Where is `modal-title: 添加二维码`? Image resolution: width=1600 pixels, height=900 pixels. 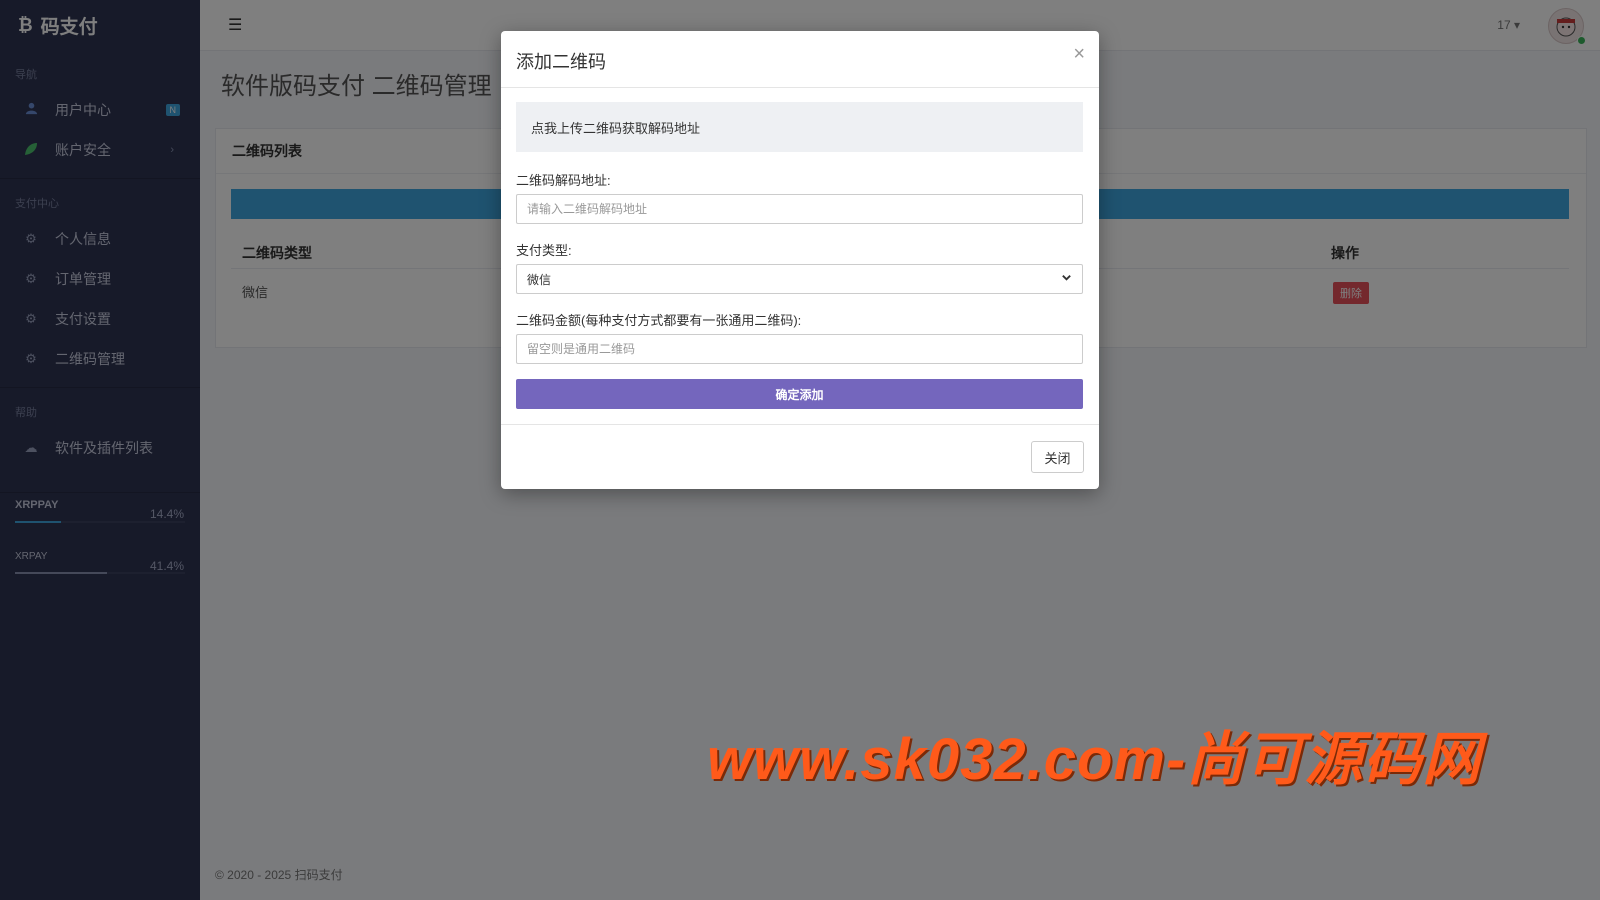 modal-title: 添加二维码 is located at coordinates (561, 62).